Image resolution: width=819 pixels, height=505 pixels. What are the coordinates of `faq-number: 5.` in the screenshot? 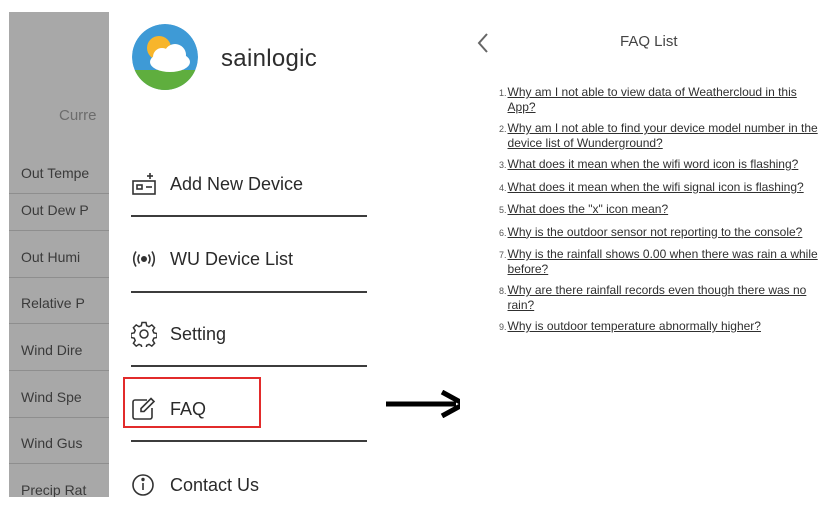 It's located at (503, 210).